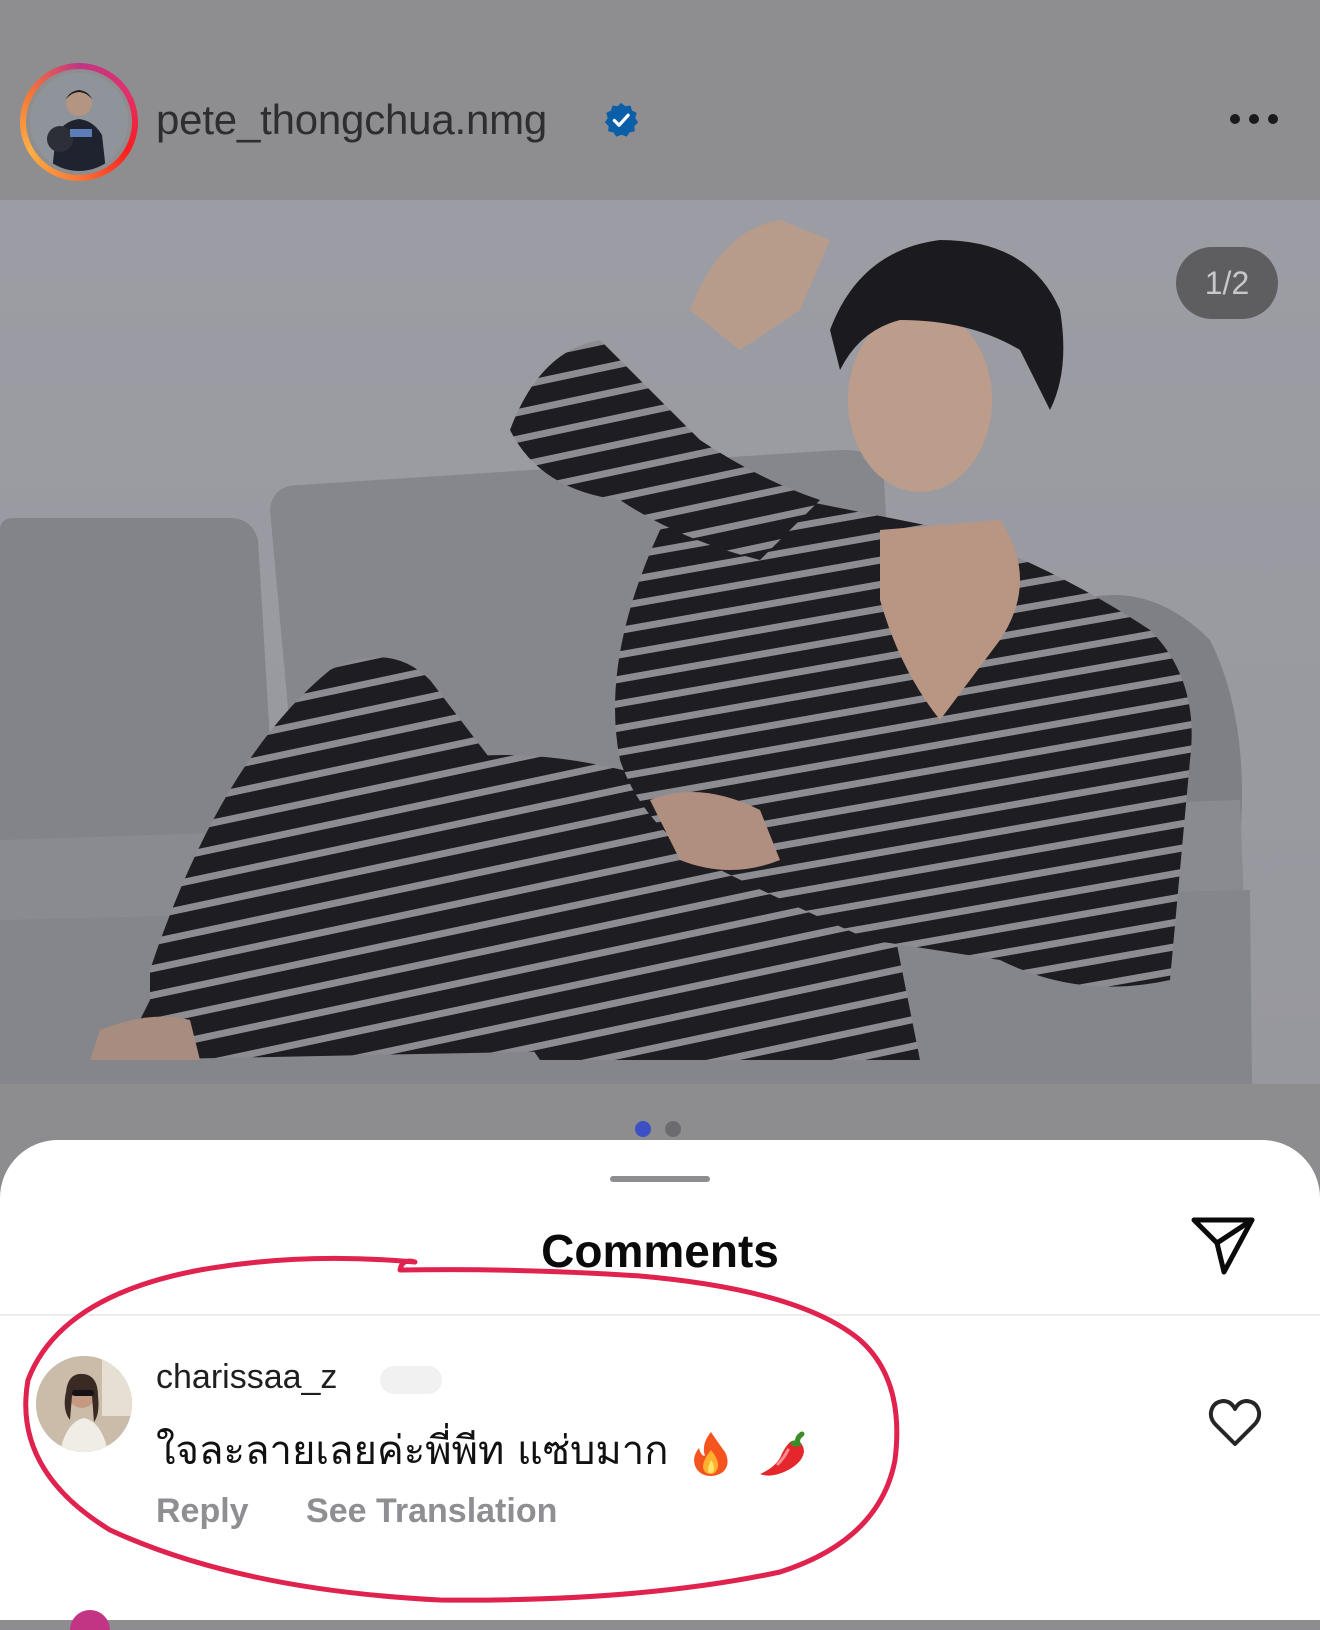  Describe the element at coordinates (246, 1377) in the screenshot. I see `comment-username: charissaa_z` at that location.